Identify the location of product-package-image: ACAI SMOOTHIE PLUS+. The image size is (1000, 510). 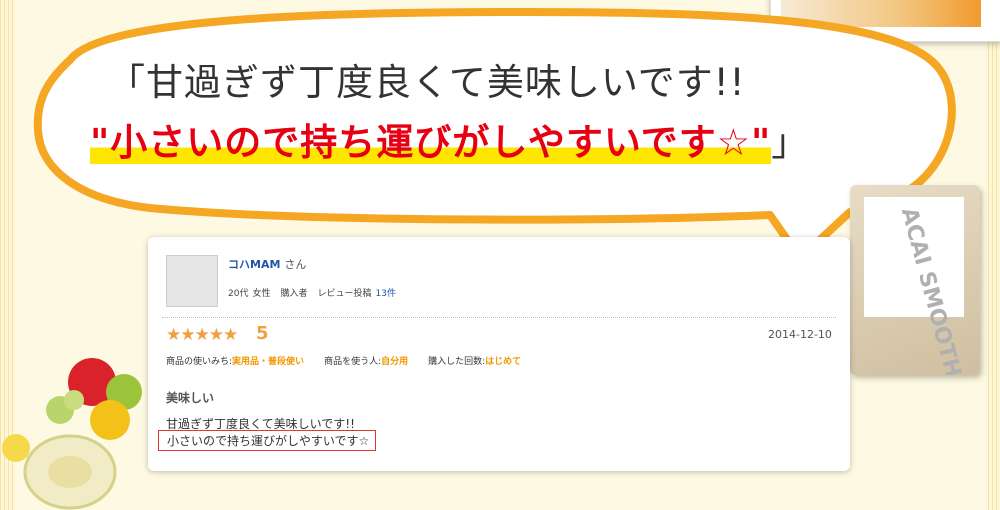
(915, 280).